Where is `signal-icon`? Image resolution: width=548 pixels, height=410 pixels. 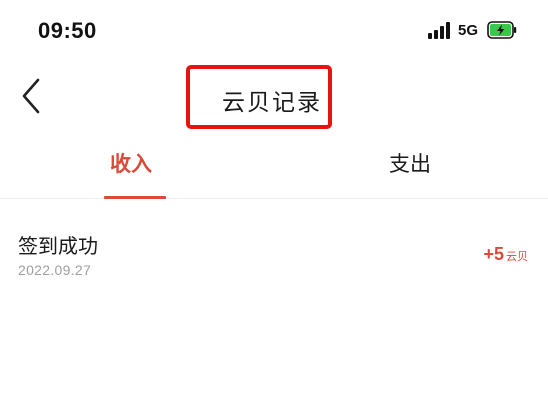
signal-icon is located at coordinates (440, 30).